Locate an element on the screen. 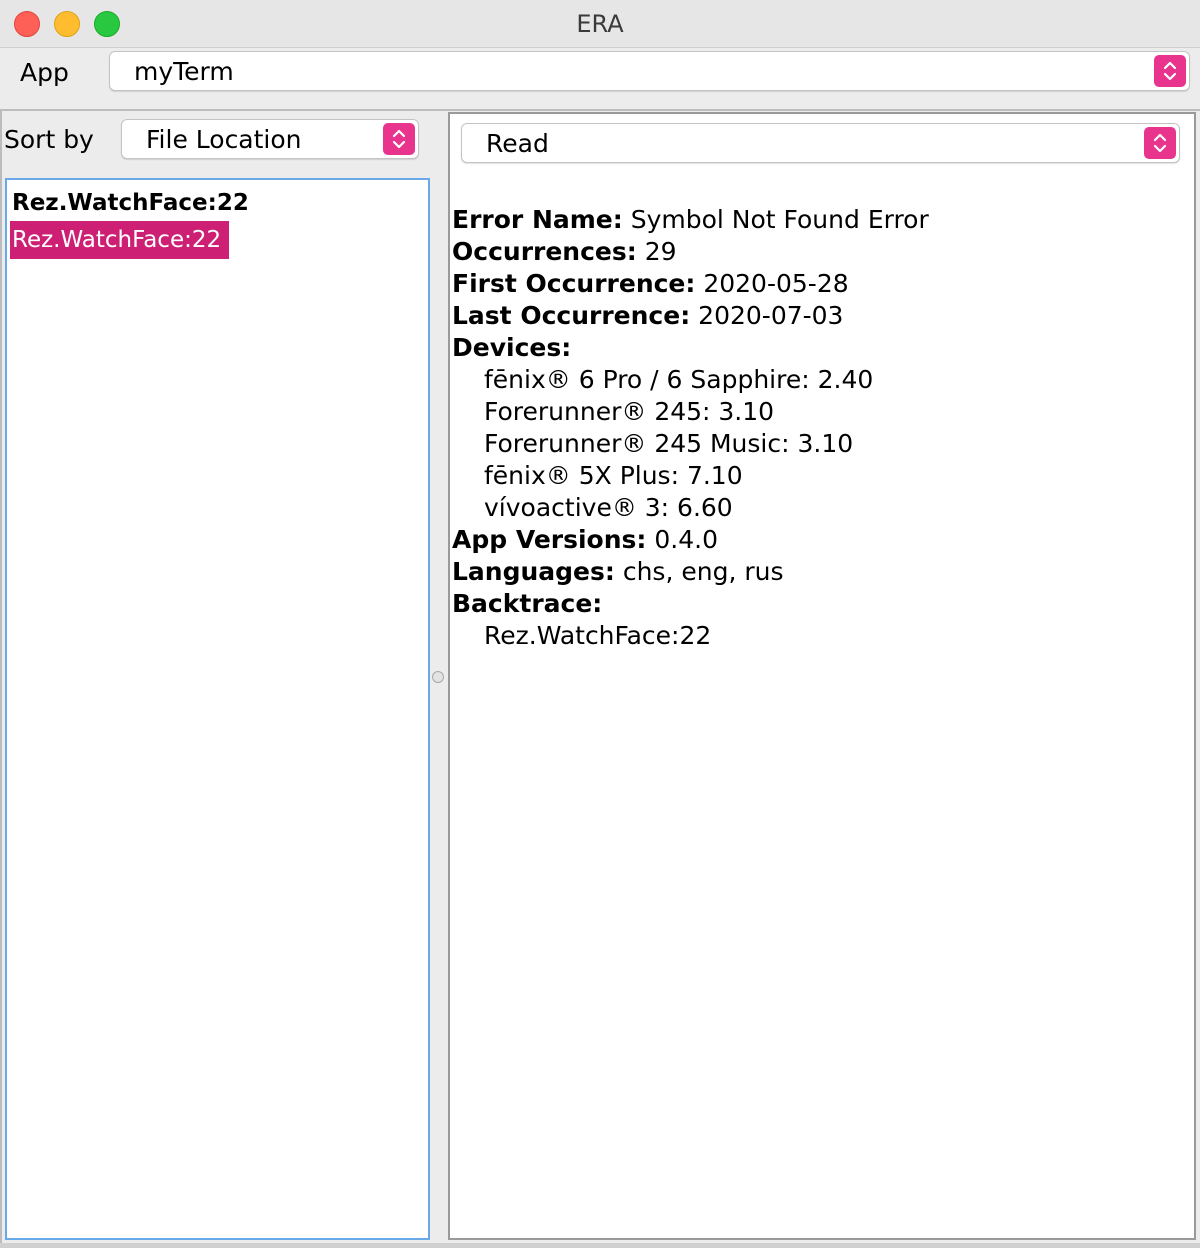  last-occurrence-row: Last Occurrence: 2020-07-03 is located at coordinates (690, 316).